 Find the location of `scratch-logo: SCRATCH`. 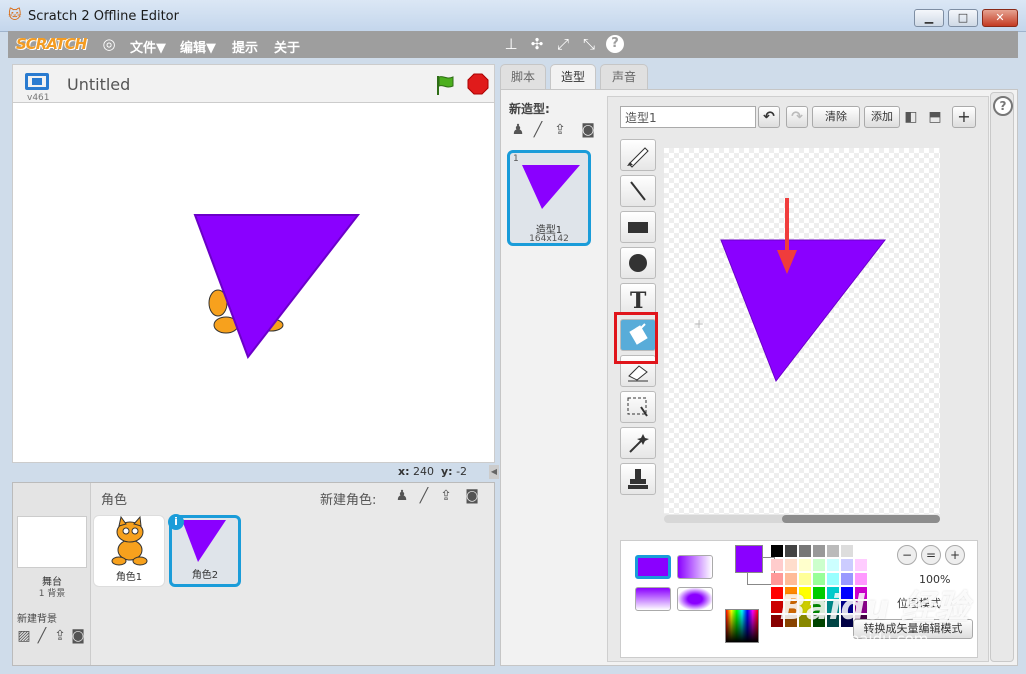

scratch-logo: SCRATCH is located at coordinates (52, 44).